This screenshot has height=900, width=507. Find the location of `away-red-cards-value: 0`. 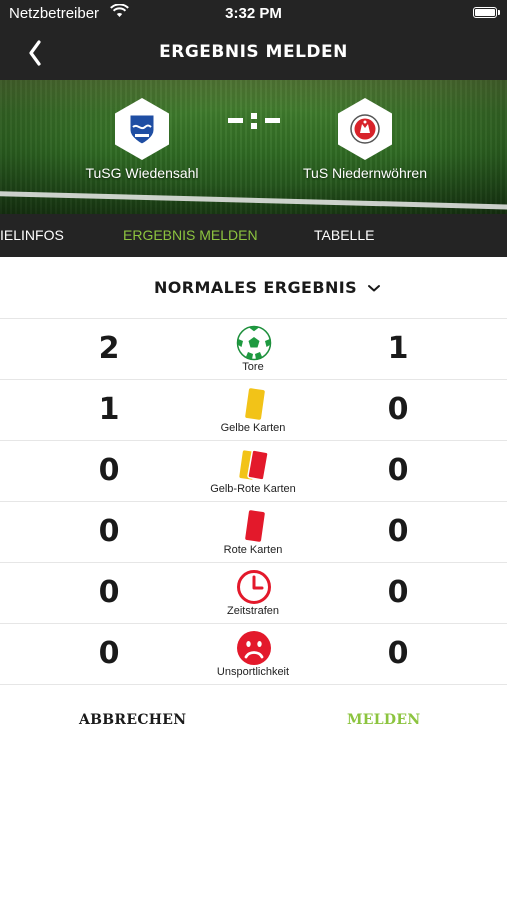

away-red-cards-value: 0 is located at coordinates (398, 531).